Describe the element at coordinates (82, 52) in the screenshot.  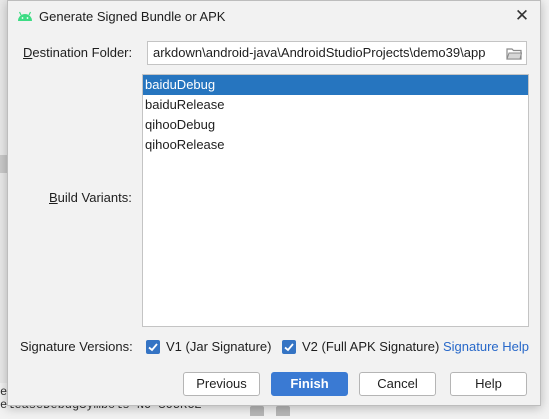
I see `label-text: estination Folder:` at that location.